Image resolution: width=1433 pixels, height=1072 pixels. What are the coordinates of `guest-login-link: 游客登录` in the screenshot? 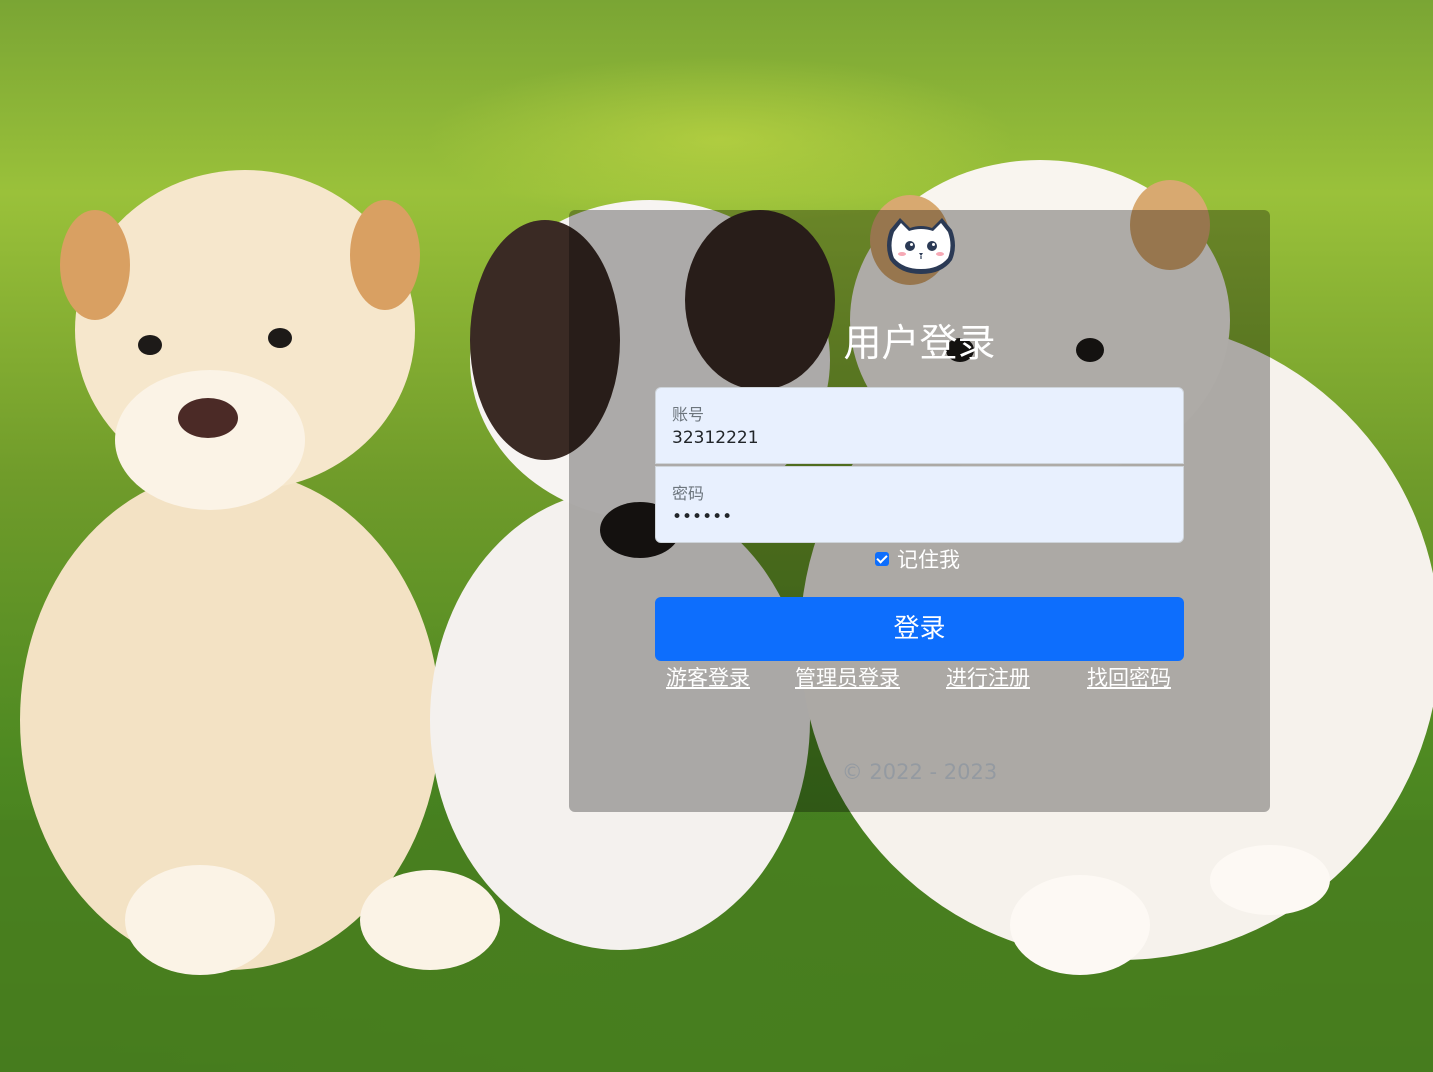 It's located at (708, 677).